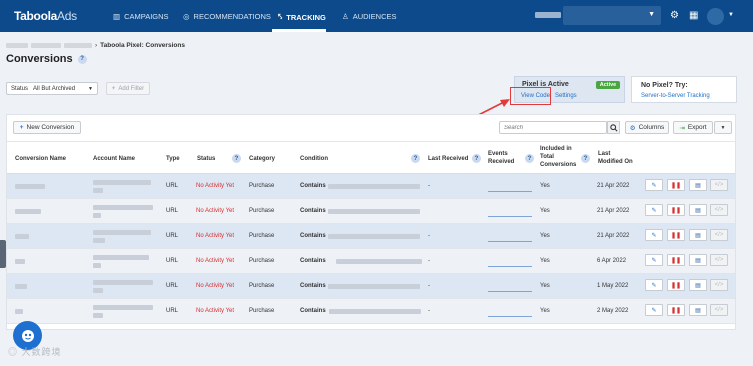  What do you see at coordinates (501, 158) in the screenshot?
I see `header-events-received: Events Received` at bounding box center [501, 158].